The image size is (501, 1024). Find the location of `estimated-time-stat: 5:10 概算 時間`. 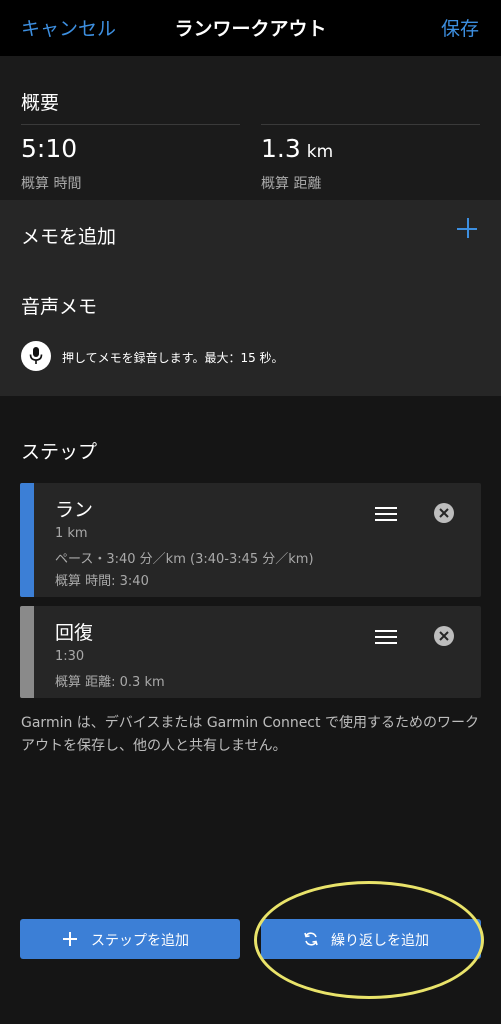

estimated-time-stat: 5:10 概算 時間 is located at coordinates (130, 159).